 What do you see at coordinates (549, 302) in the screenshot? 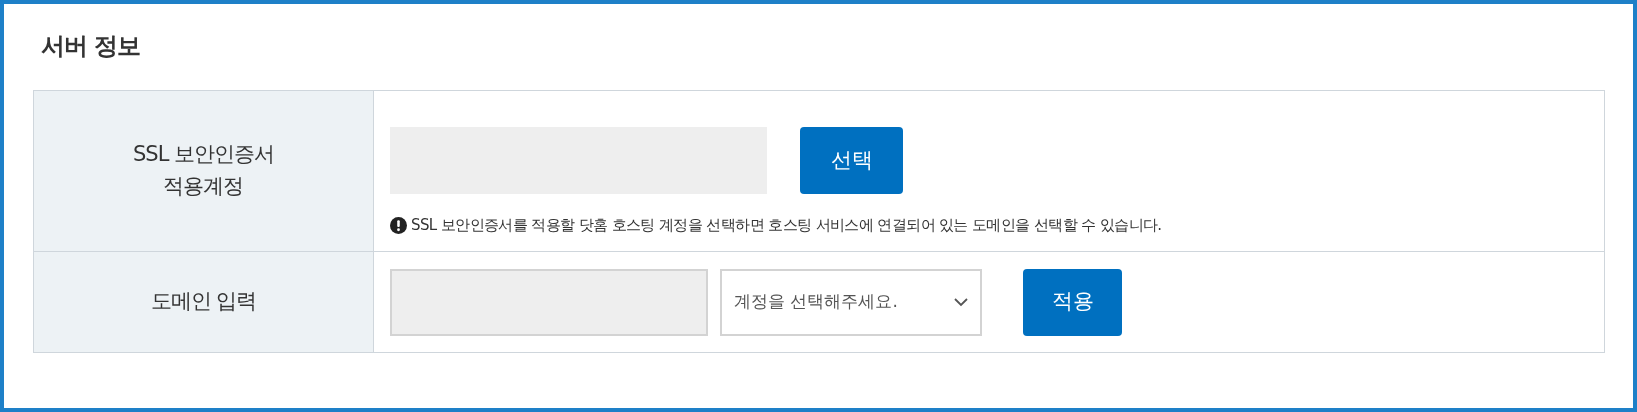
I see `domain-field` at bounding box center [549, 302].